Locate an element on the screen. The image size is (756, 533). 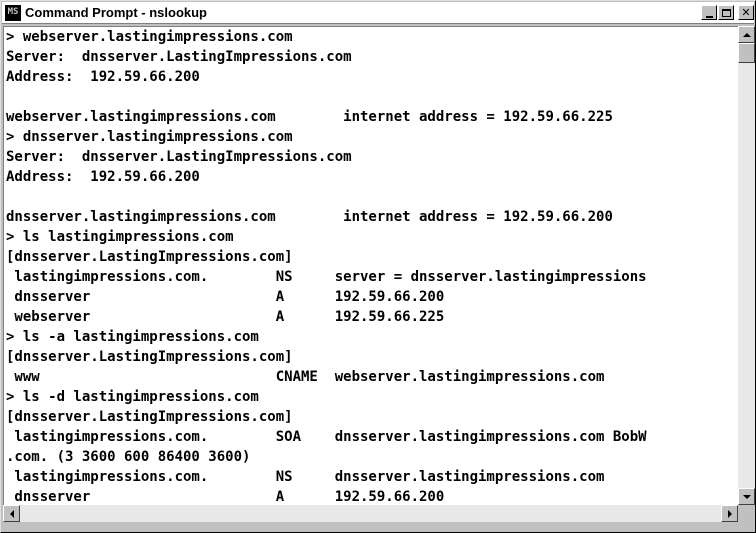
command-prompt-icon: MS is located at coordinates (13, 12).